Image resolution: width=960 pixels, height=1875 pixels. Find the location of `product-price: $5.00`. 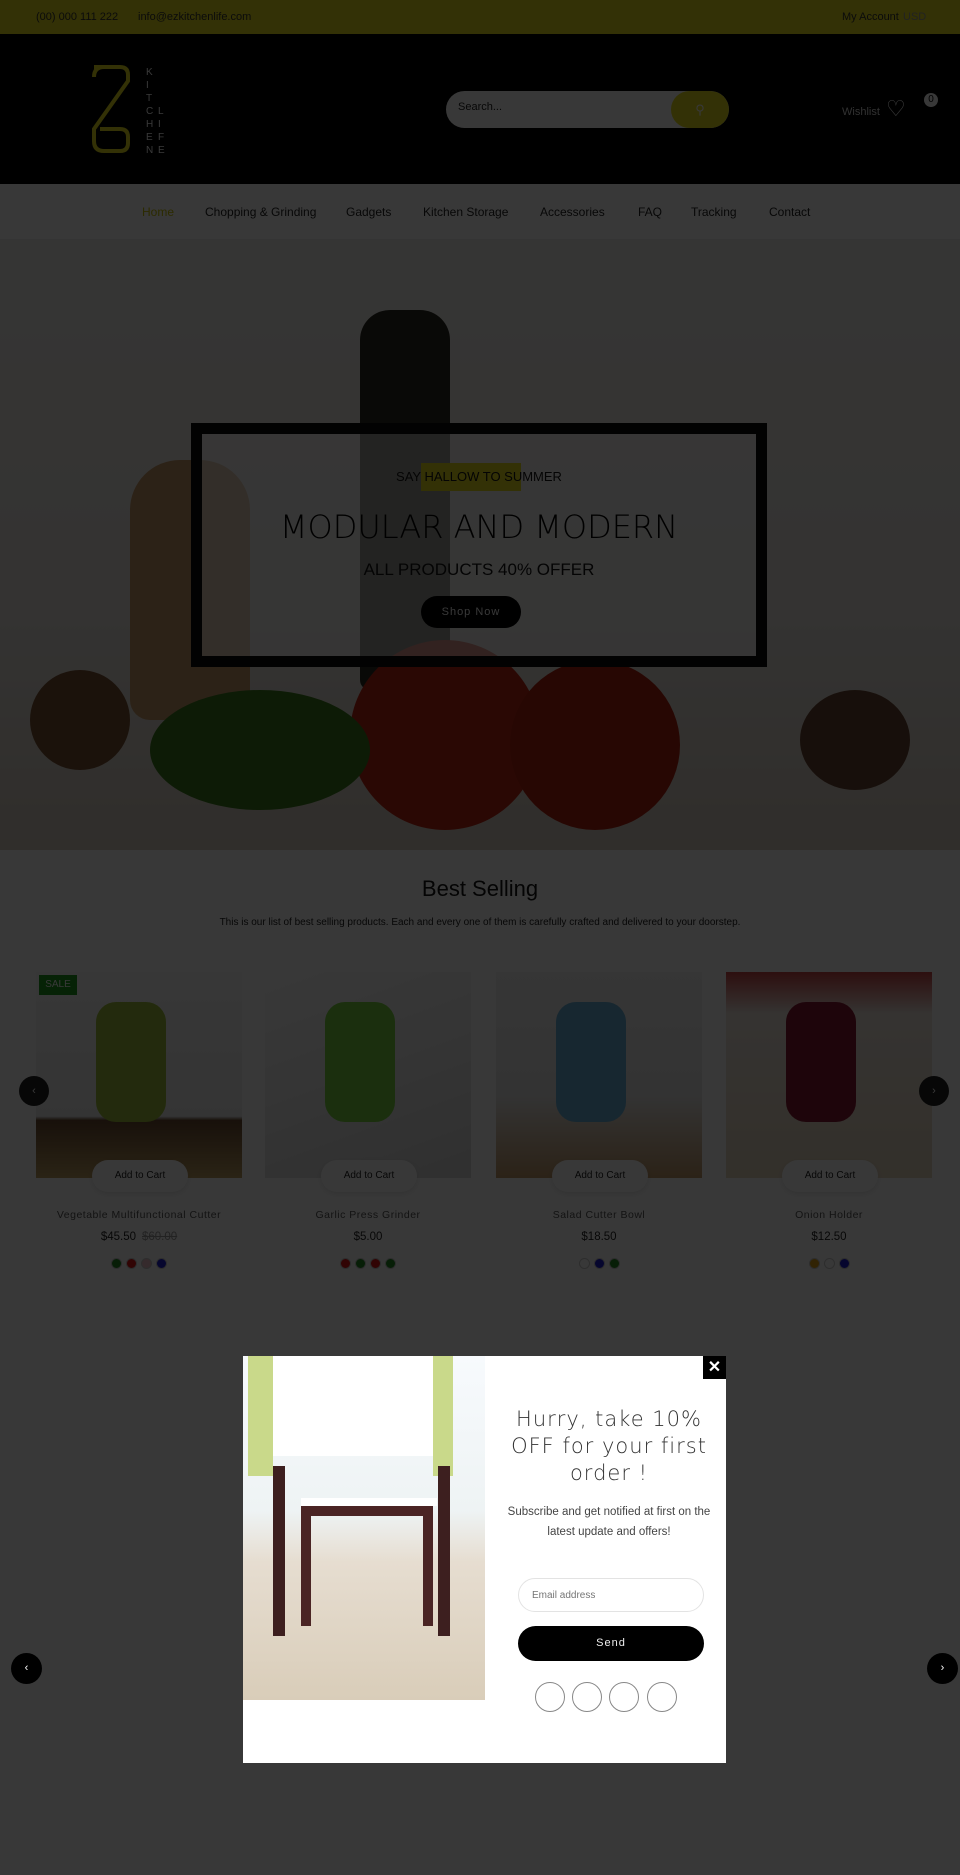

product-price: $5.00 is located at coordinates (368, 1237).